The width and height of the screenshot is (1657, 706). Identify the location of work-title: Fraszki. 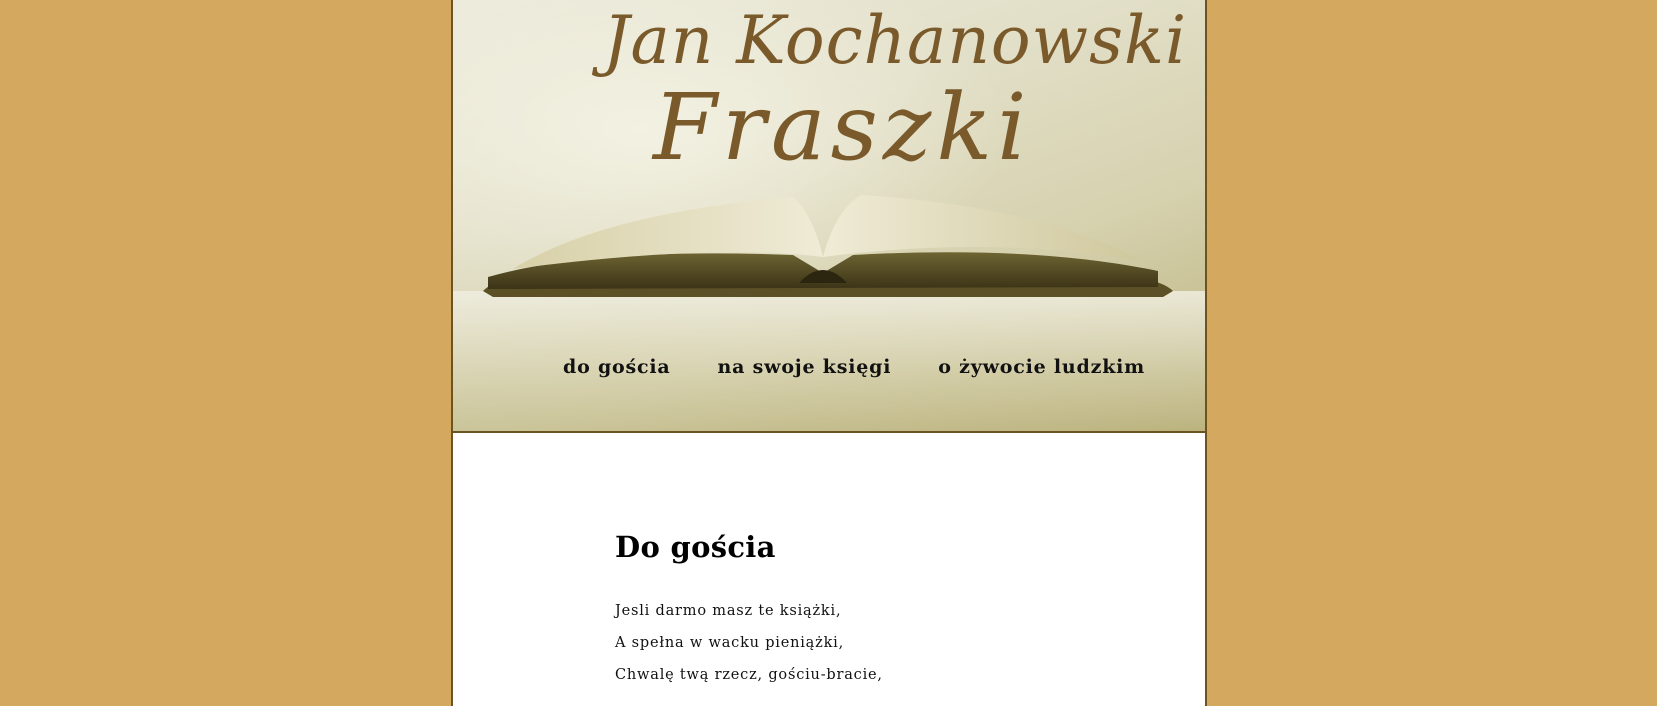
(842, 127).